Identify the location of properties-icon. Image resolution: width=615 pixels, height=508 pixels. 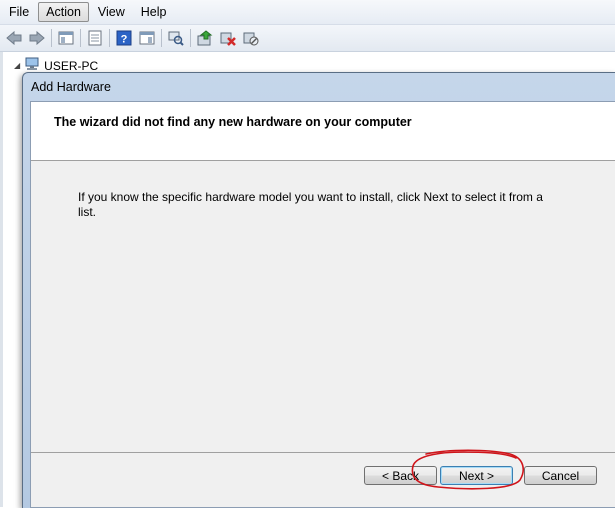
(95, 38).